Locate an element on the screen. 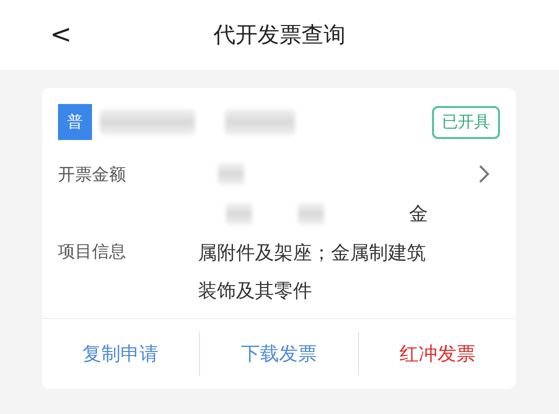 Image resolution: width=559 pixels, height=414 pixels. action-button: 下载发票 is located at coordinates (279, 354).